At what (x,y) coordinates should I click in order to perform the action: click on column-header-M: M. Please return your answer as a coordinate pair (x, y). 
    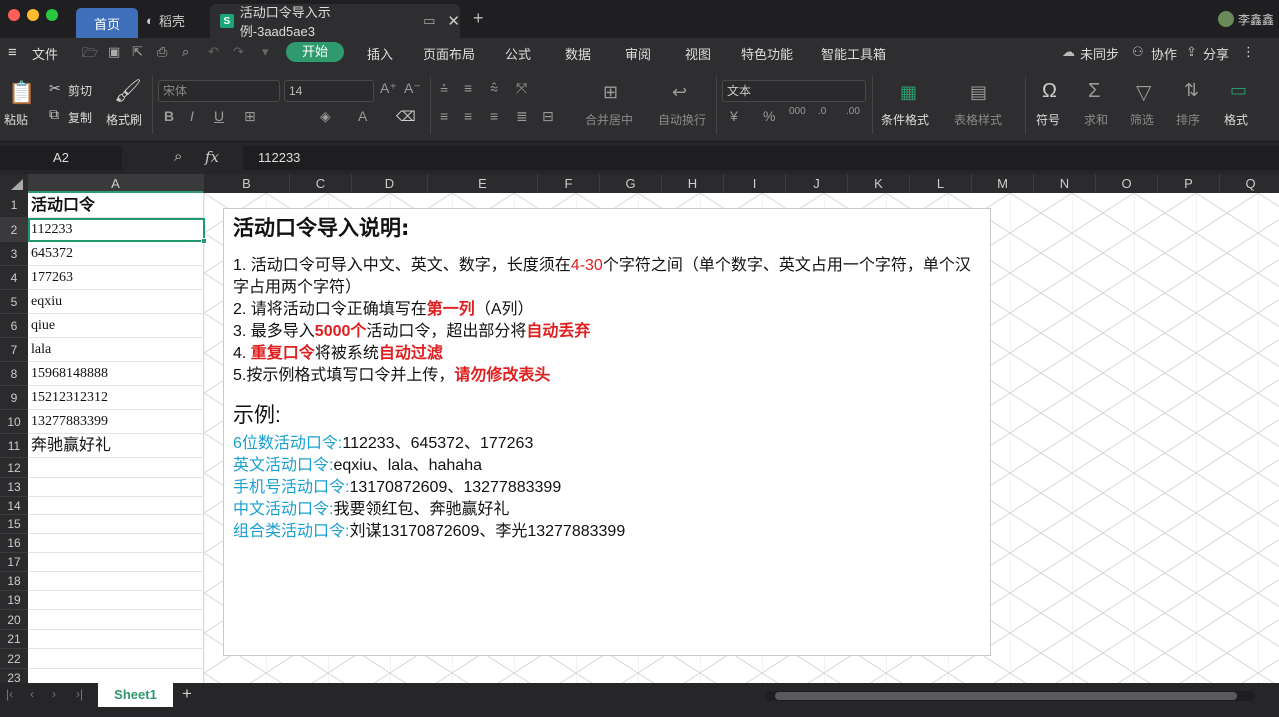
    Looking at the image, I should click on (1003, 183).